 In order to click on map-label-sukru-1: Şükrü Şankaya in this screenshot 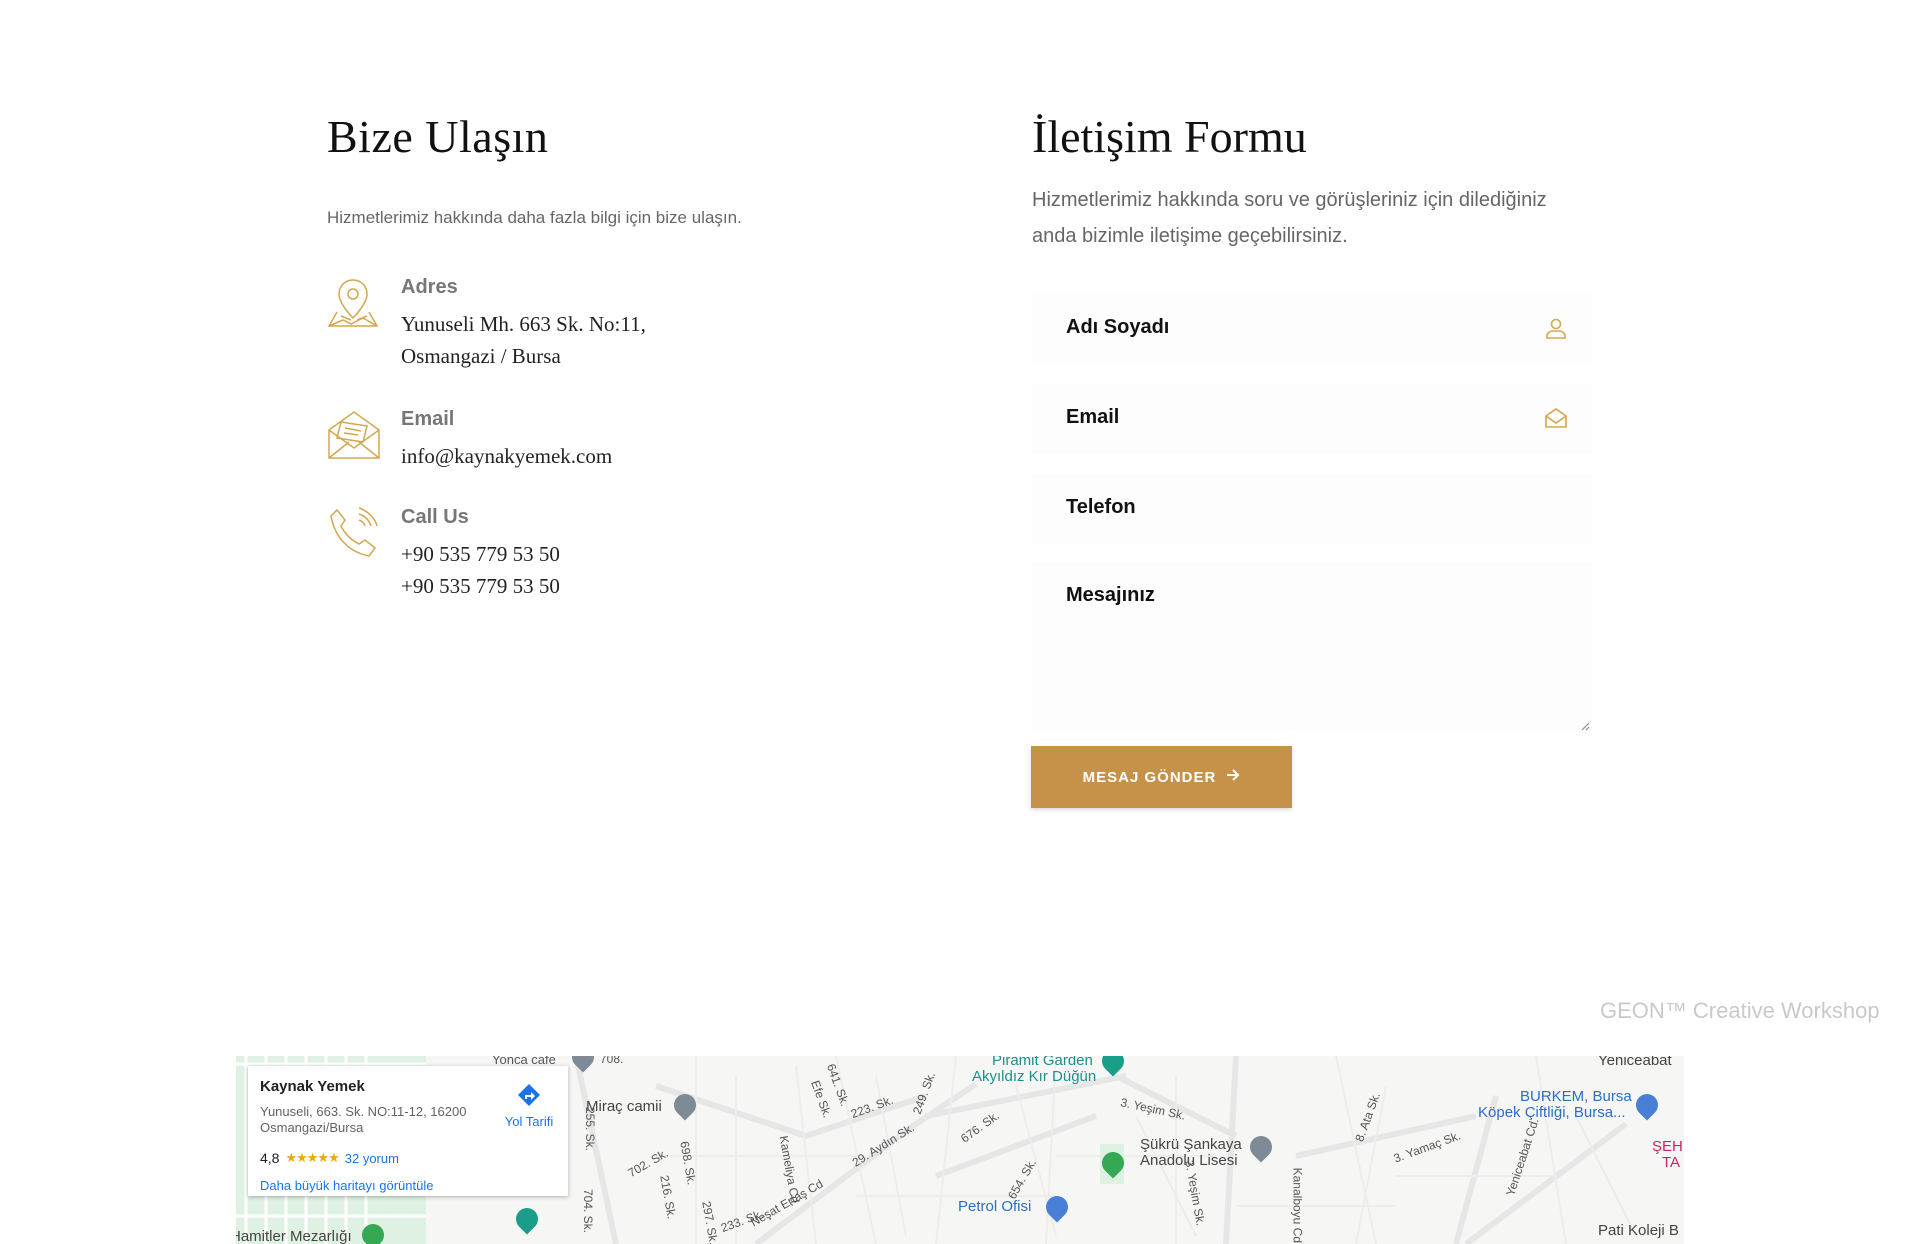, I will do `click(1191, 1144)`.